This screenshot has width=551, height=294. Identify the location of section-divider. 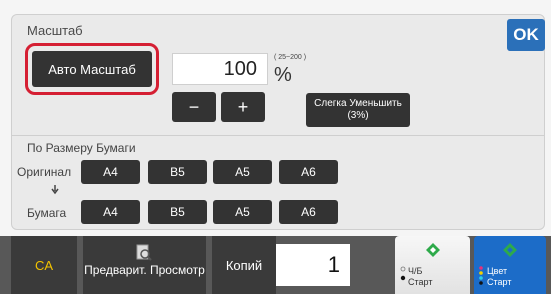
(278, 135).